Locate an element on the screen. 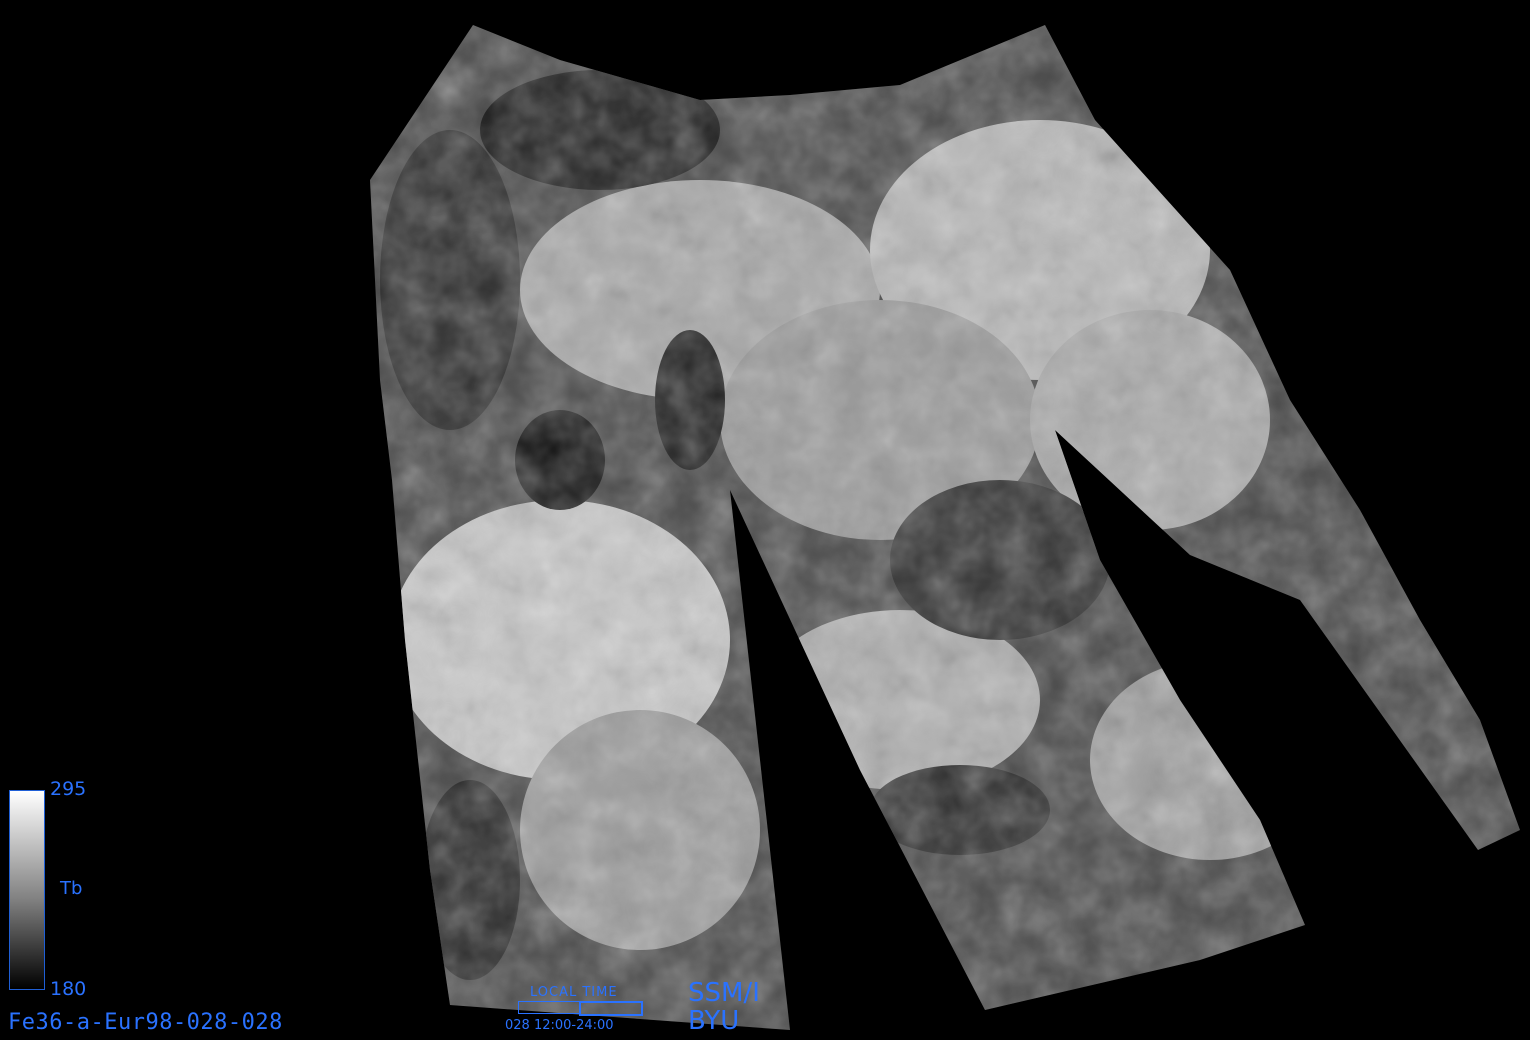  colorbar is located at coordinates (27, 890).